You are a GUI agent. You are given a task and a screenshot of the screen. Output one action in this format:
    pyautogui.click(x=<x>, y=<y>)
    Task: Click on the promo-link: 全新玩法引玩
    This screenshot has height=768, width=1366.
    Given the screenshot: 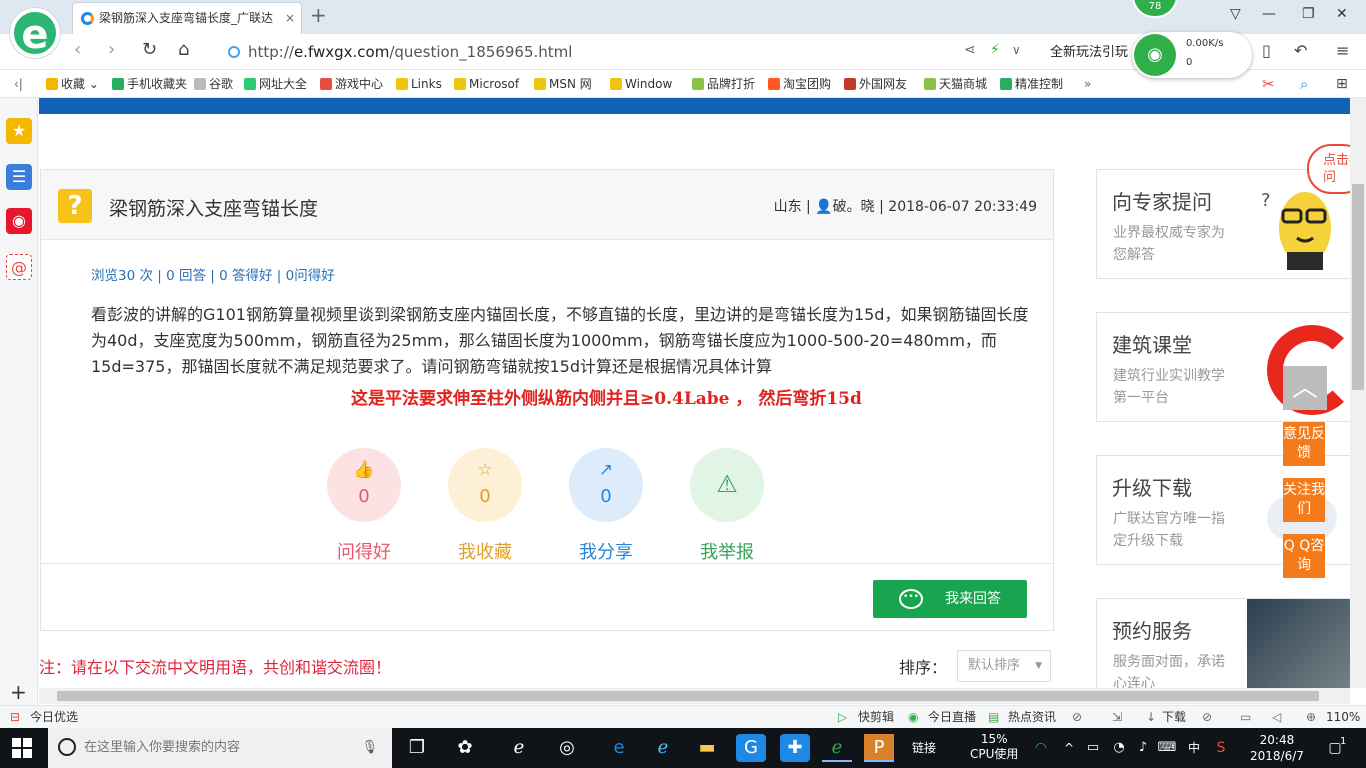 What is the action you would take?
    pyautogui.click(x=1089, y=50)
    